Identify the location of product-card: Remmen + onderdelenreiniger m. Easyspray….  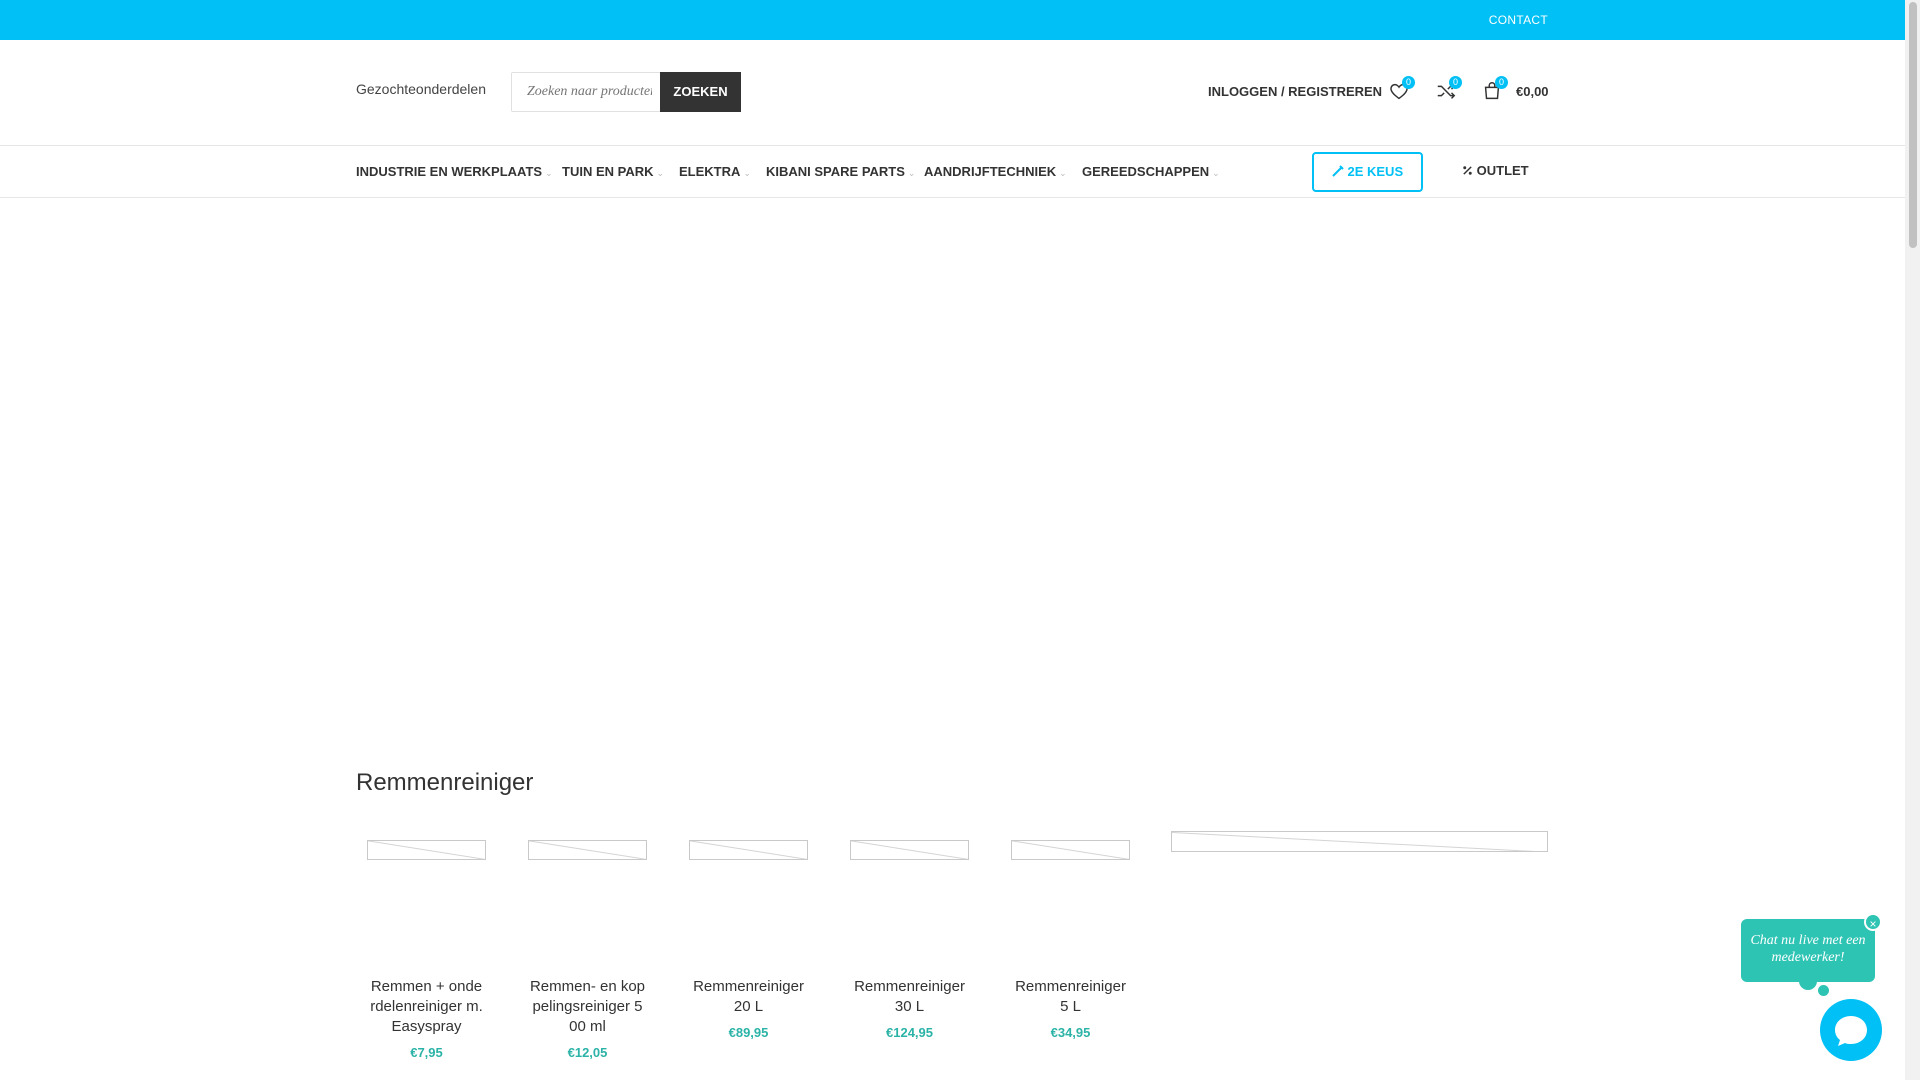
(426, 950).